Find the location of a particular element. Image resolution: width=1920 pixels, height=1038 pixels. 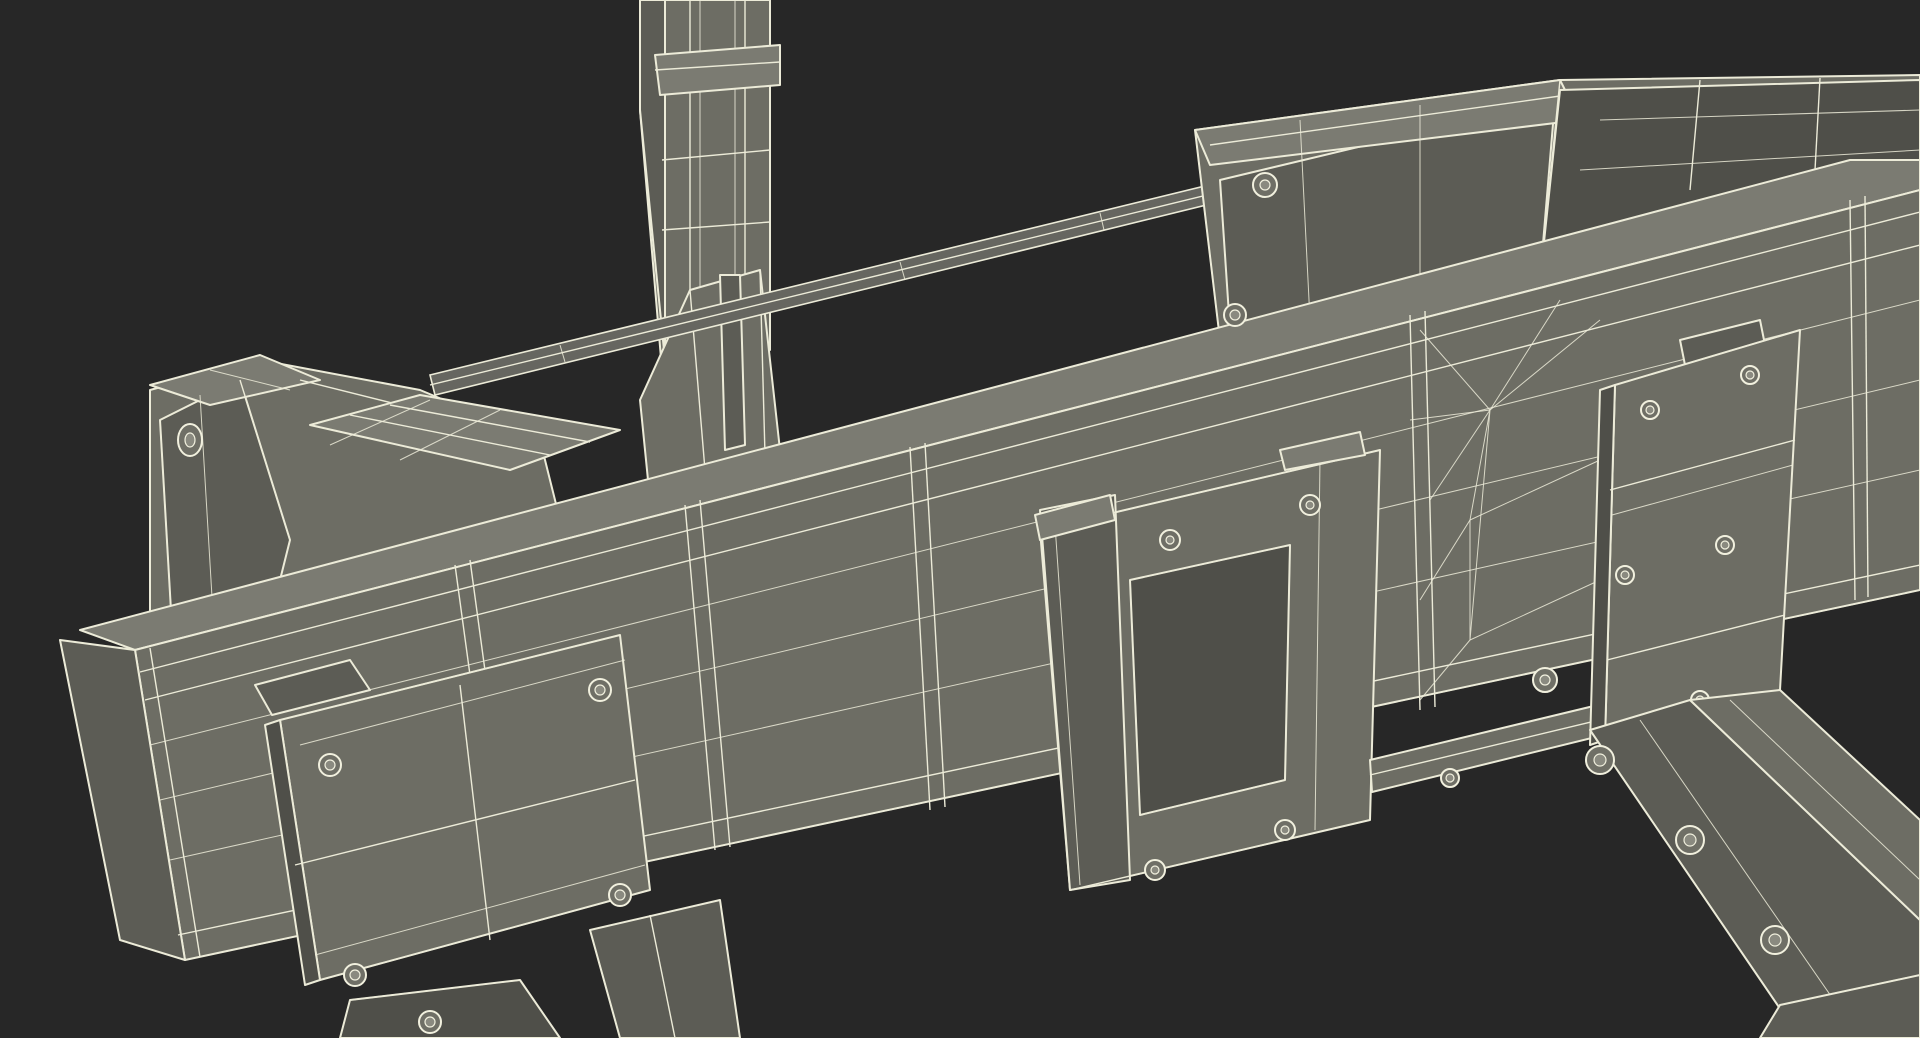

flange-bolt is located at coordinates (190, 440).